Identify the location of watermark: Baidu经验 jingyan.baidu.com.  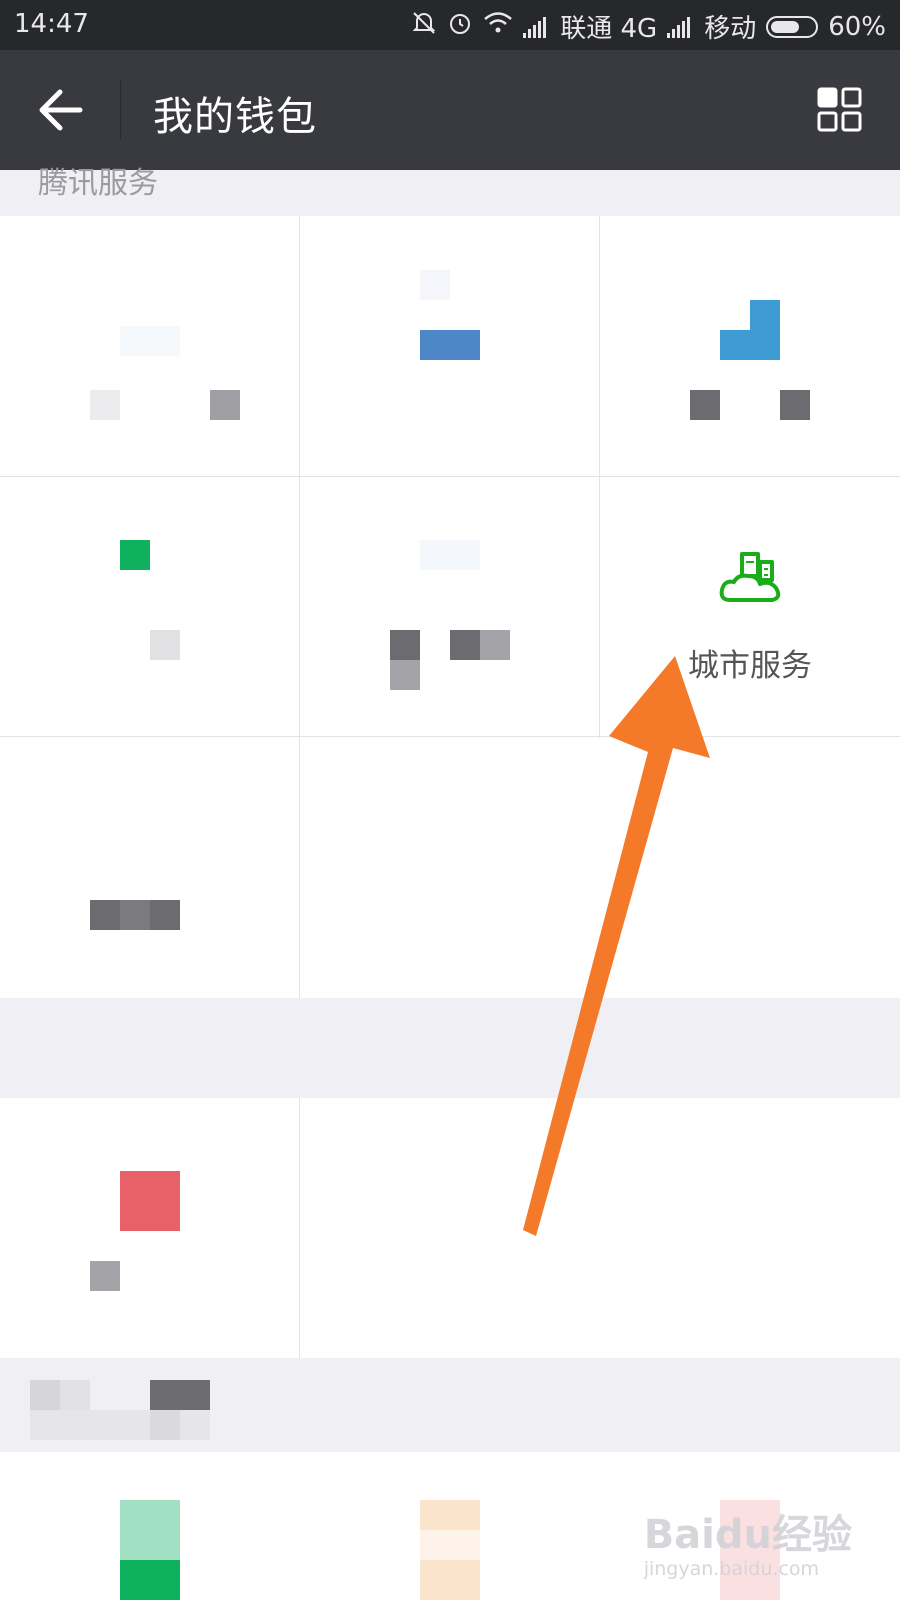
(748, 1541).